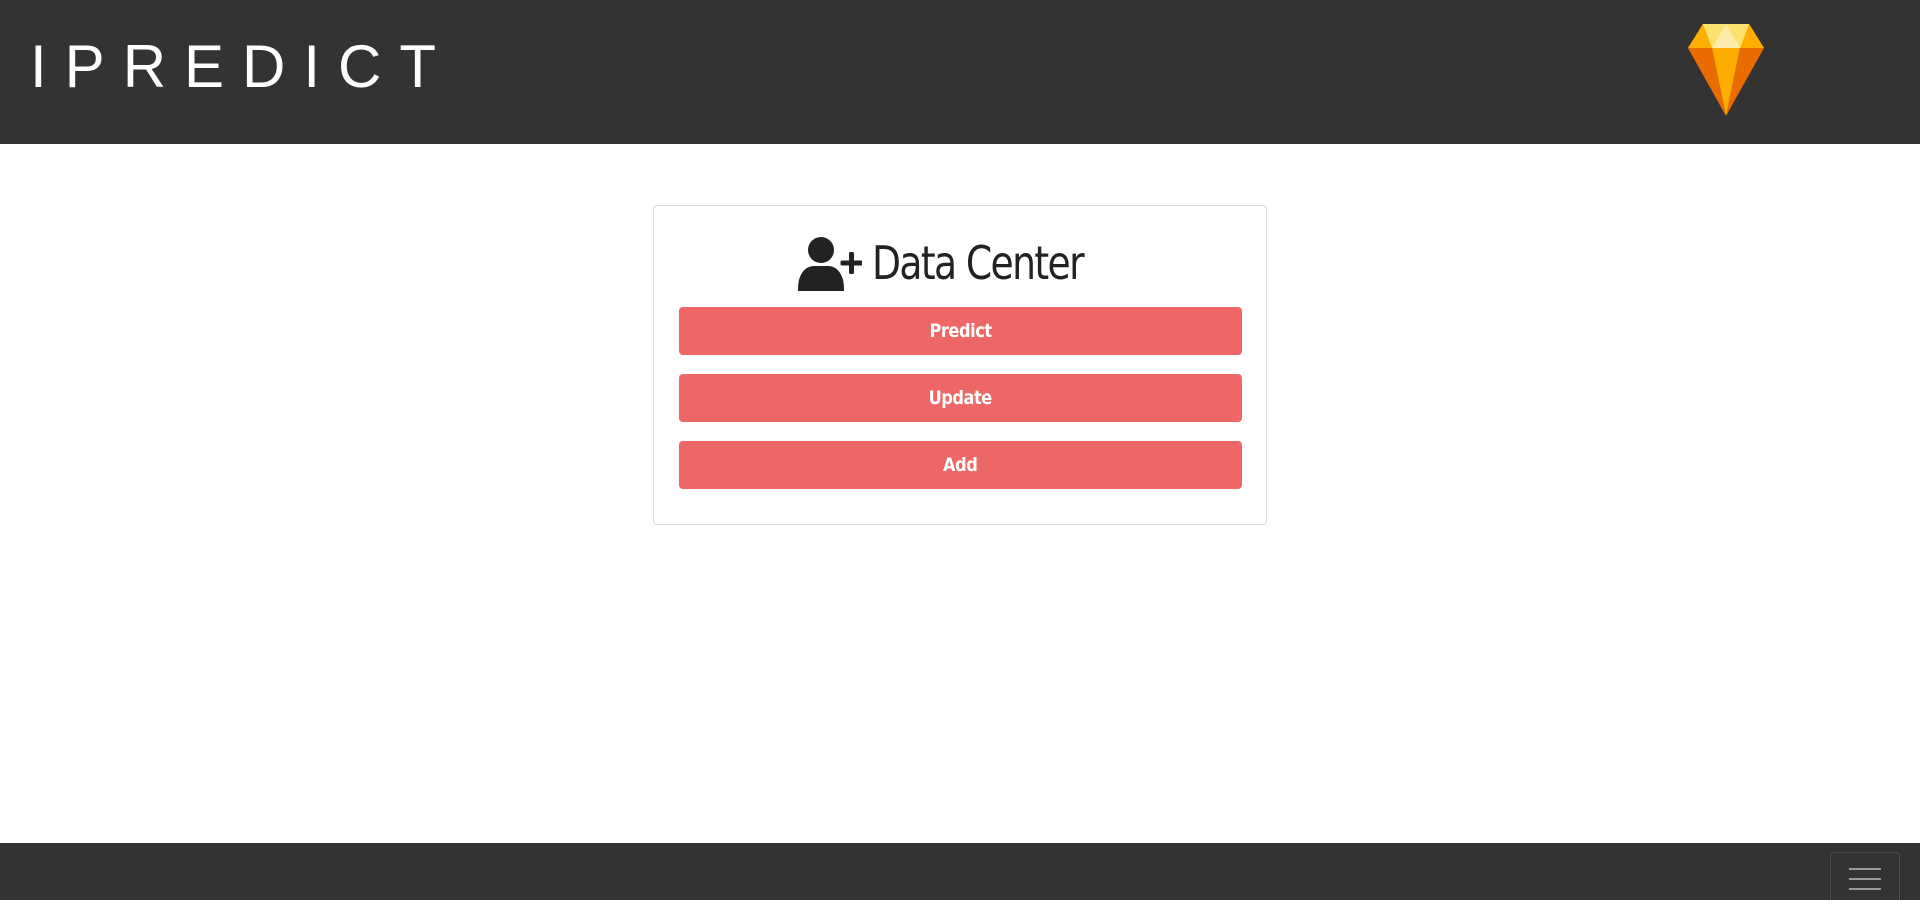 This screenshot has height=900, width=1920. Describe the element at coordinates (830, 264) in the screenshot. I see `user-plus-icon` at that location.